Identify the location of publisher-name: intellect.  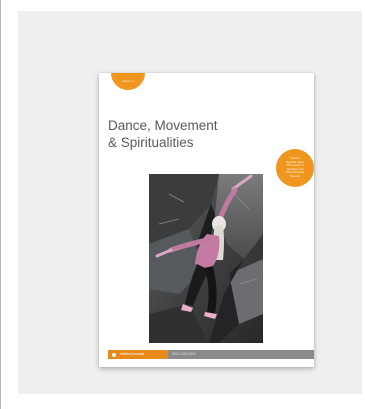
(126, 354).